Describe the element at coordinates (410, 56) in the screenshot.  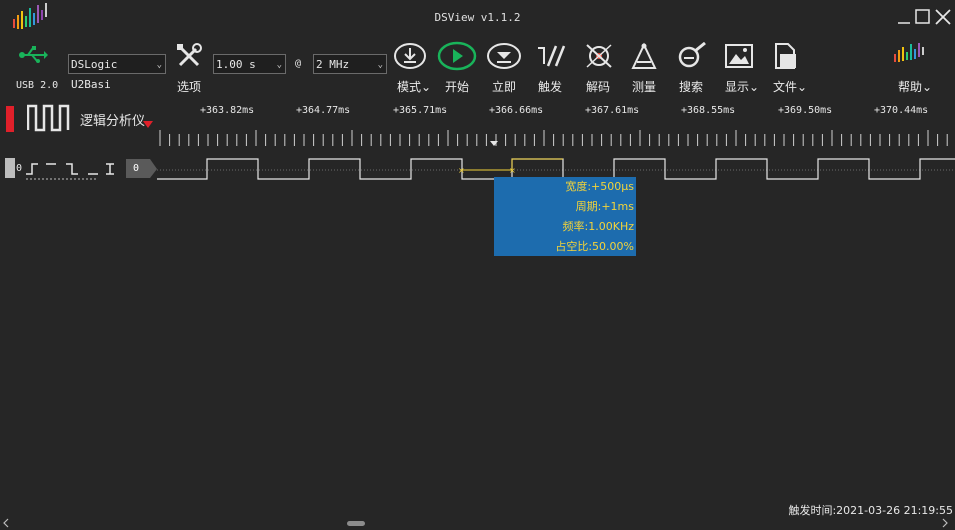
I see `mode-icon` at that location.